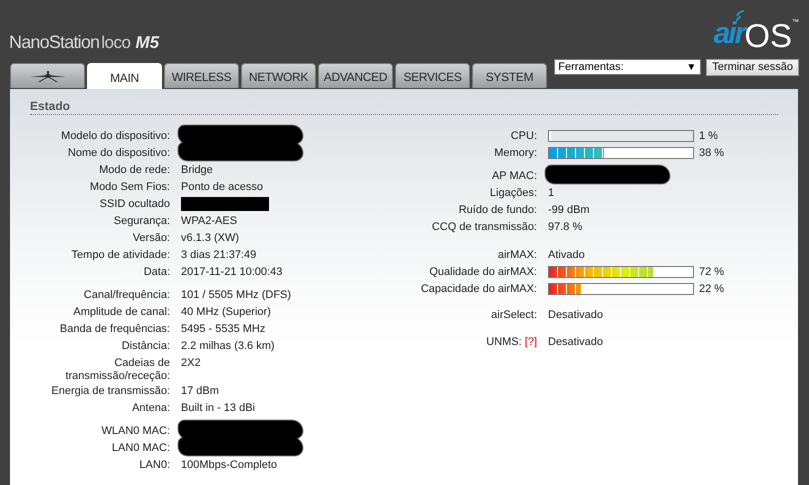  What do you see at coordinates (355, 75) in the screenshot?
I see `nav-tab: ADVANCED` at bounding box center [355, 75].